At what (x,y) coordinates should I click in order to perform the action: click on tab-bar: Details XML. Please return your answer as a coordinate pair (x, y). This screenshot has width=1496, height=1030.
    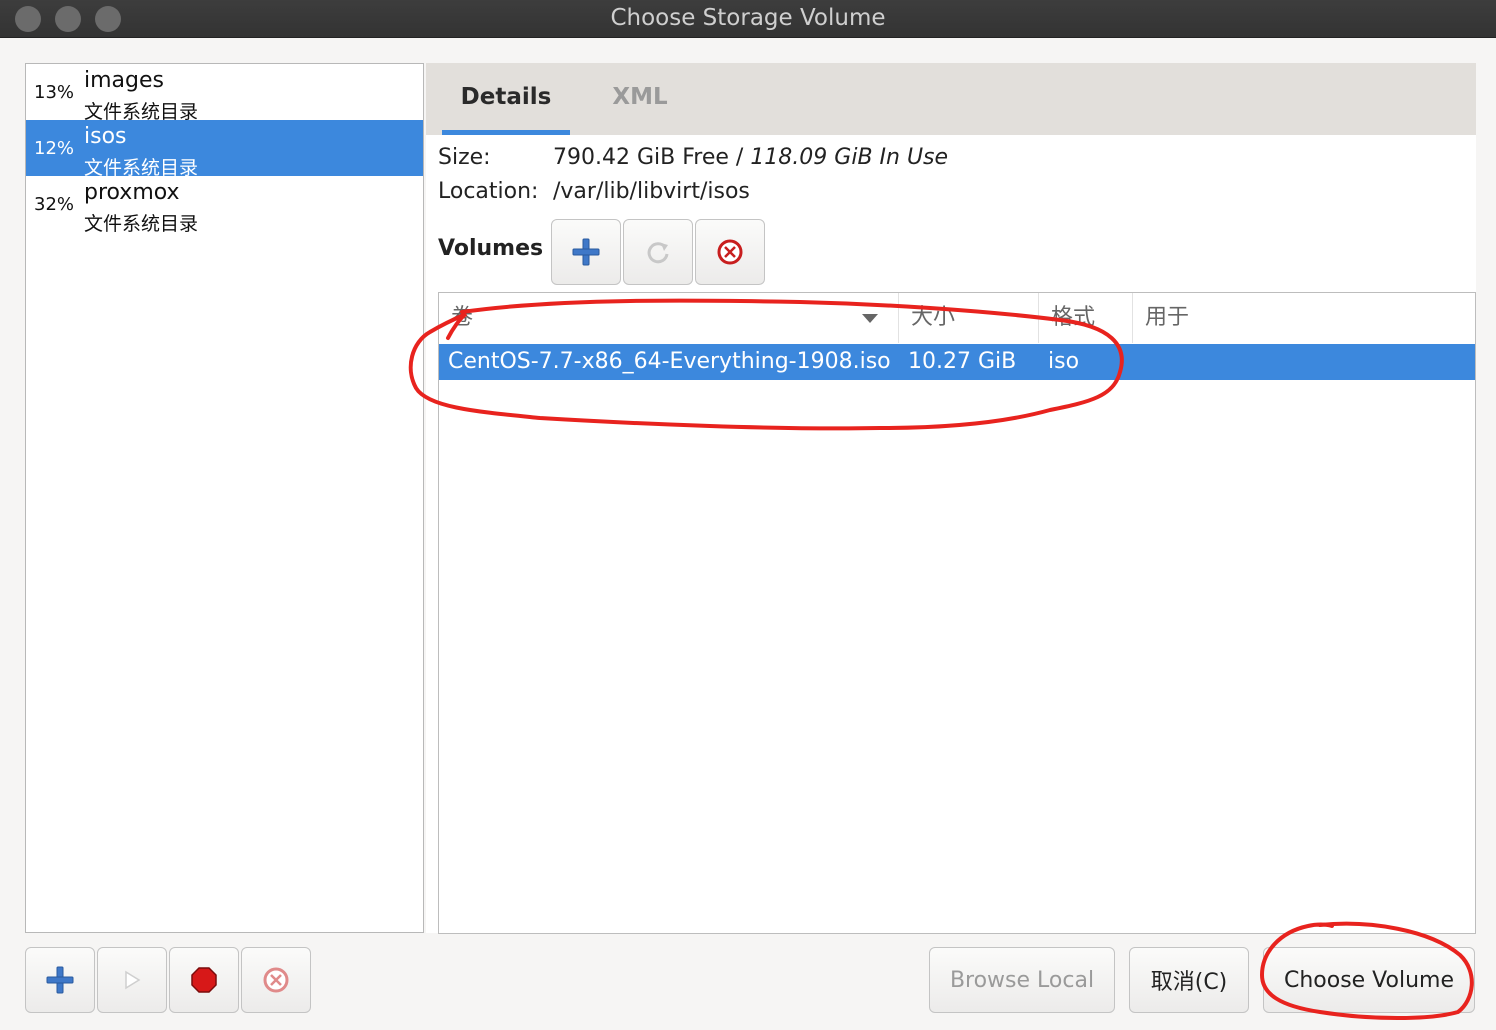
    Looking at the image, I should click on (951, 99).